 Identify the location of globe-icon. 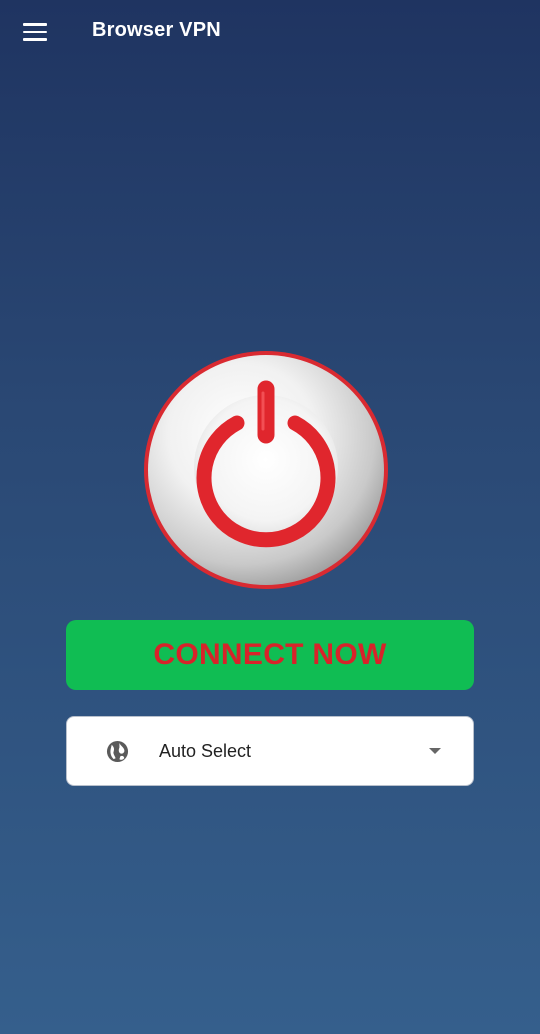
(117, 751).